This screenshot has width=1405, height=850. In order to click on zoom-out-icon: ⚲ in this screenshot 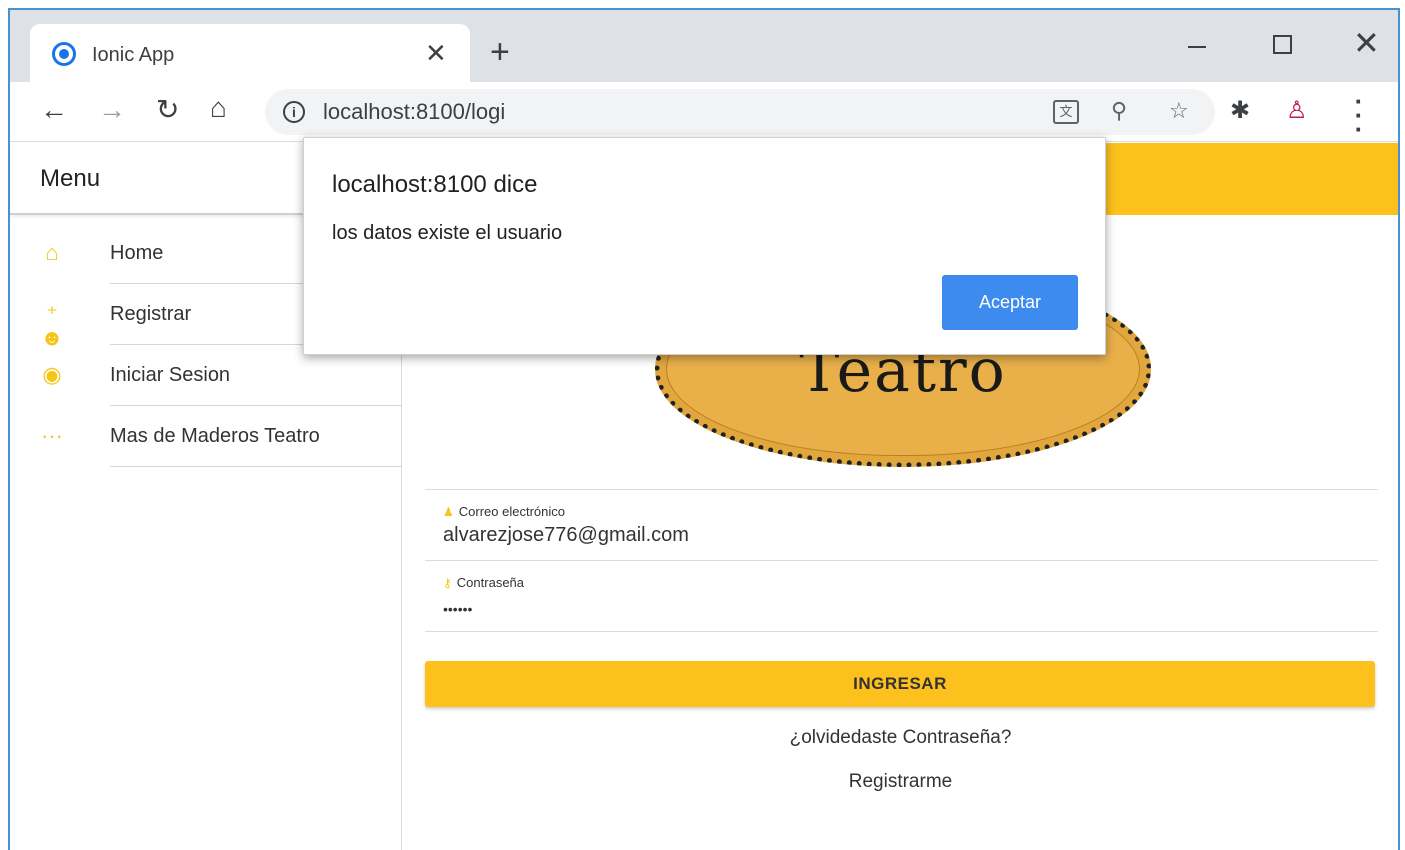, I will do `click(1119, 111)`.